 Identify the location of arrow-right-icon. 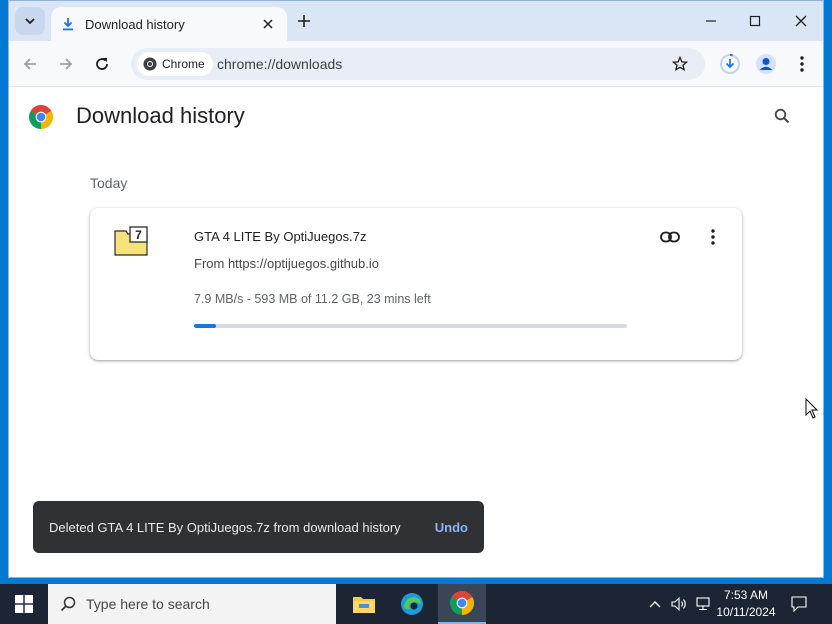
(66, 64).